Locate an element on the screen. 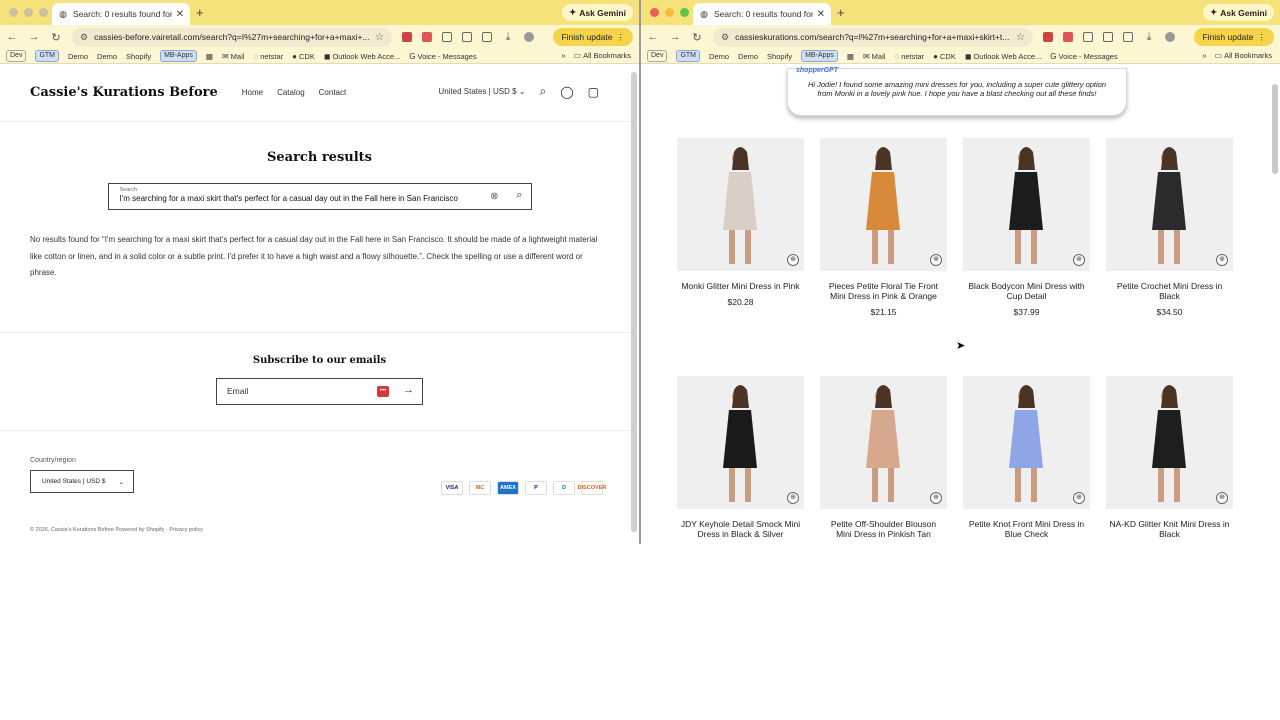 This screenshot has width=1280, height=720. country-select: United States | USD $ ⌄ is located at coordinates (82, 481).